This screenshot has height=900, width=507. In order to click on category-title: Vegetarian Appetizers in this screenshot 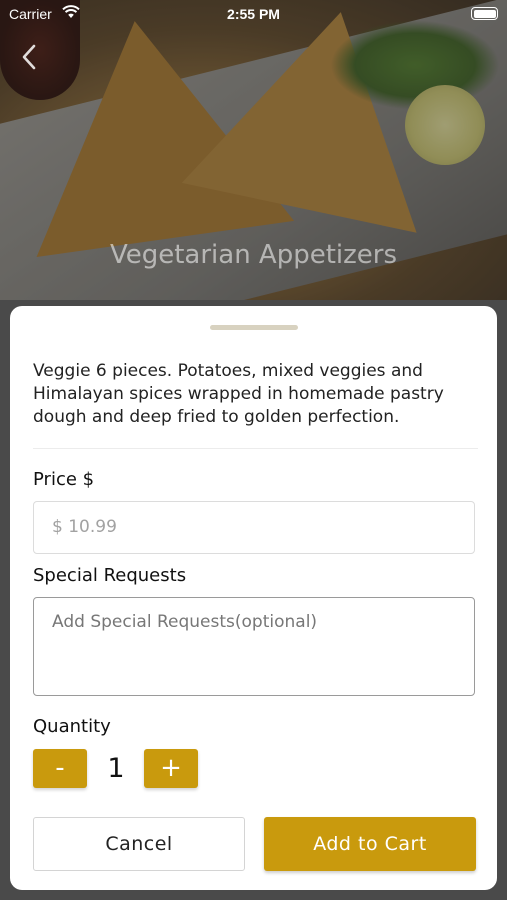, I will do `click(253, 255)`.